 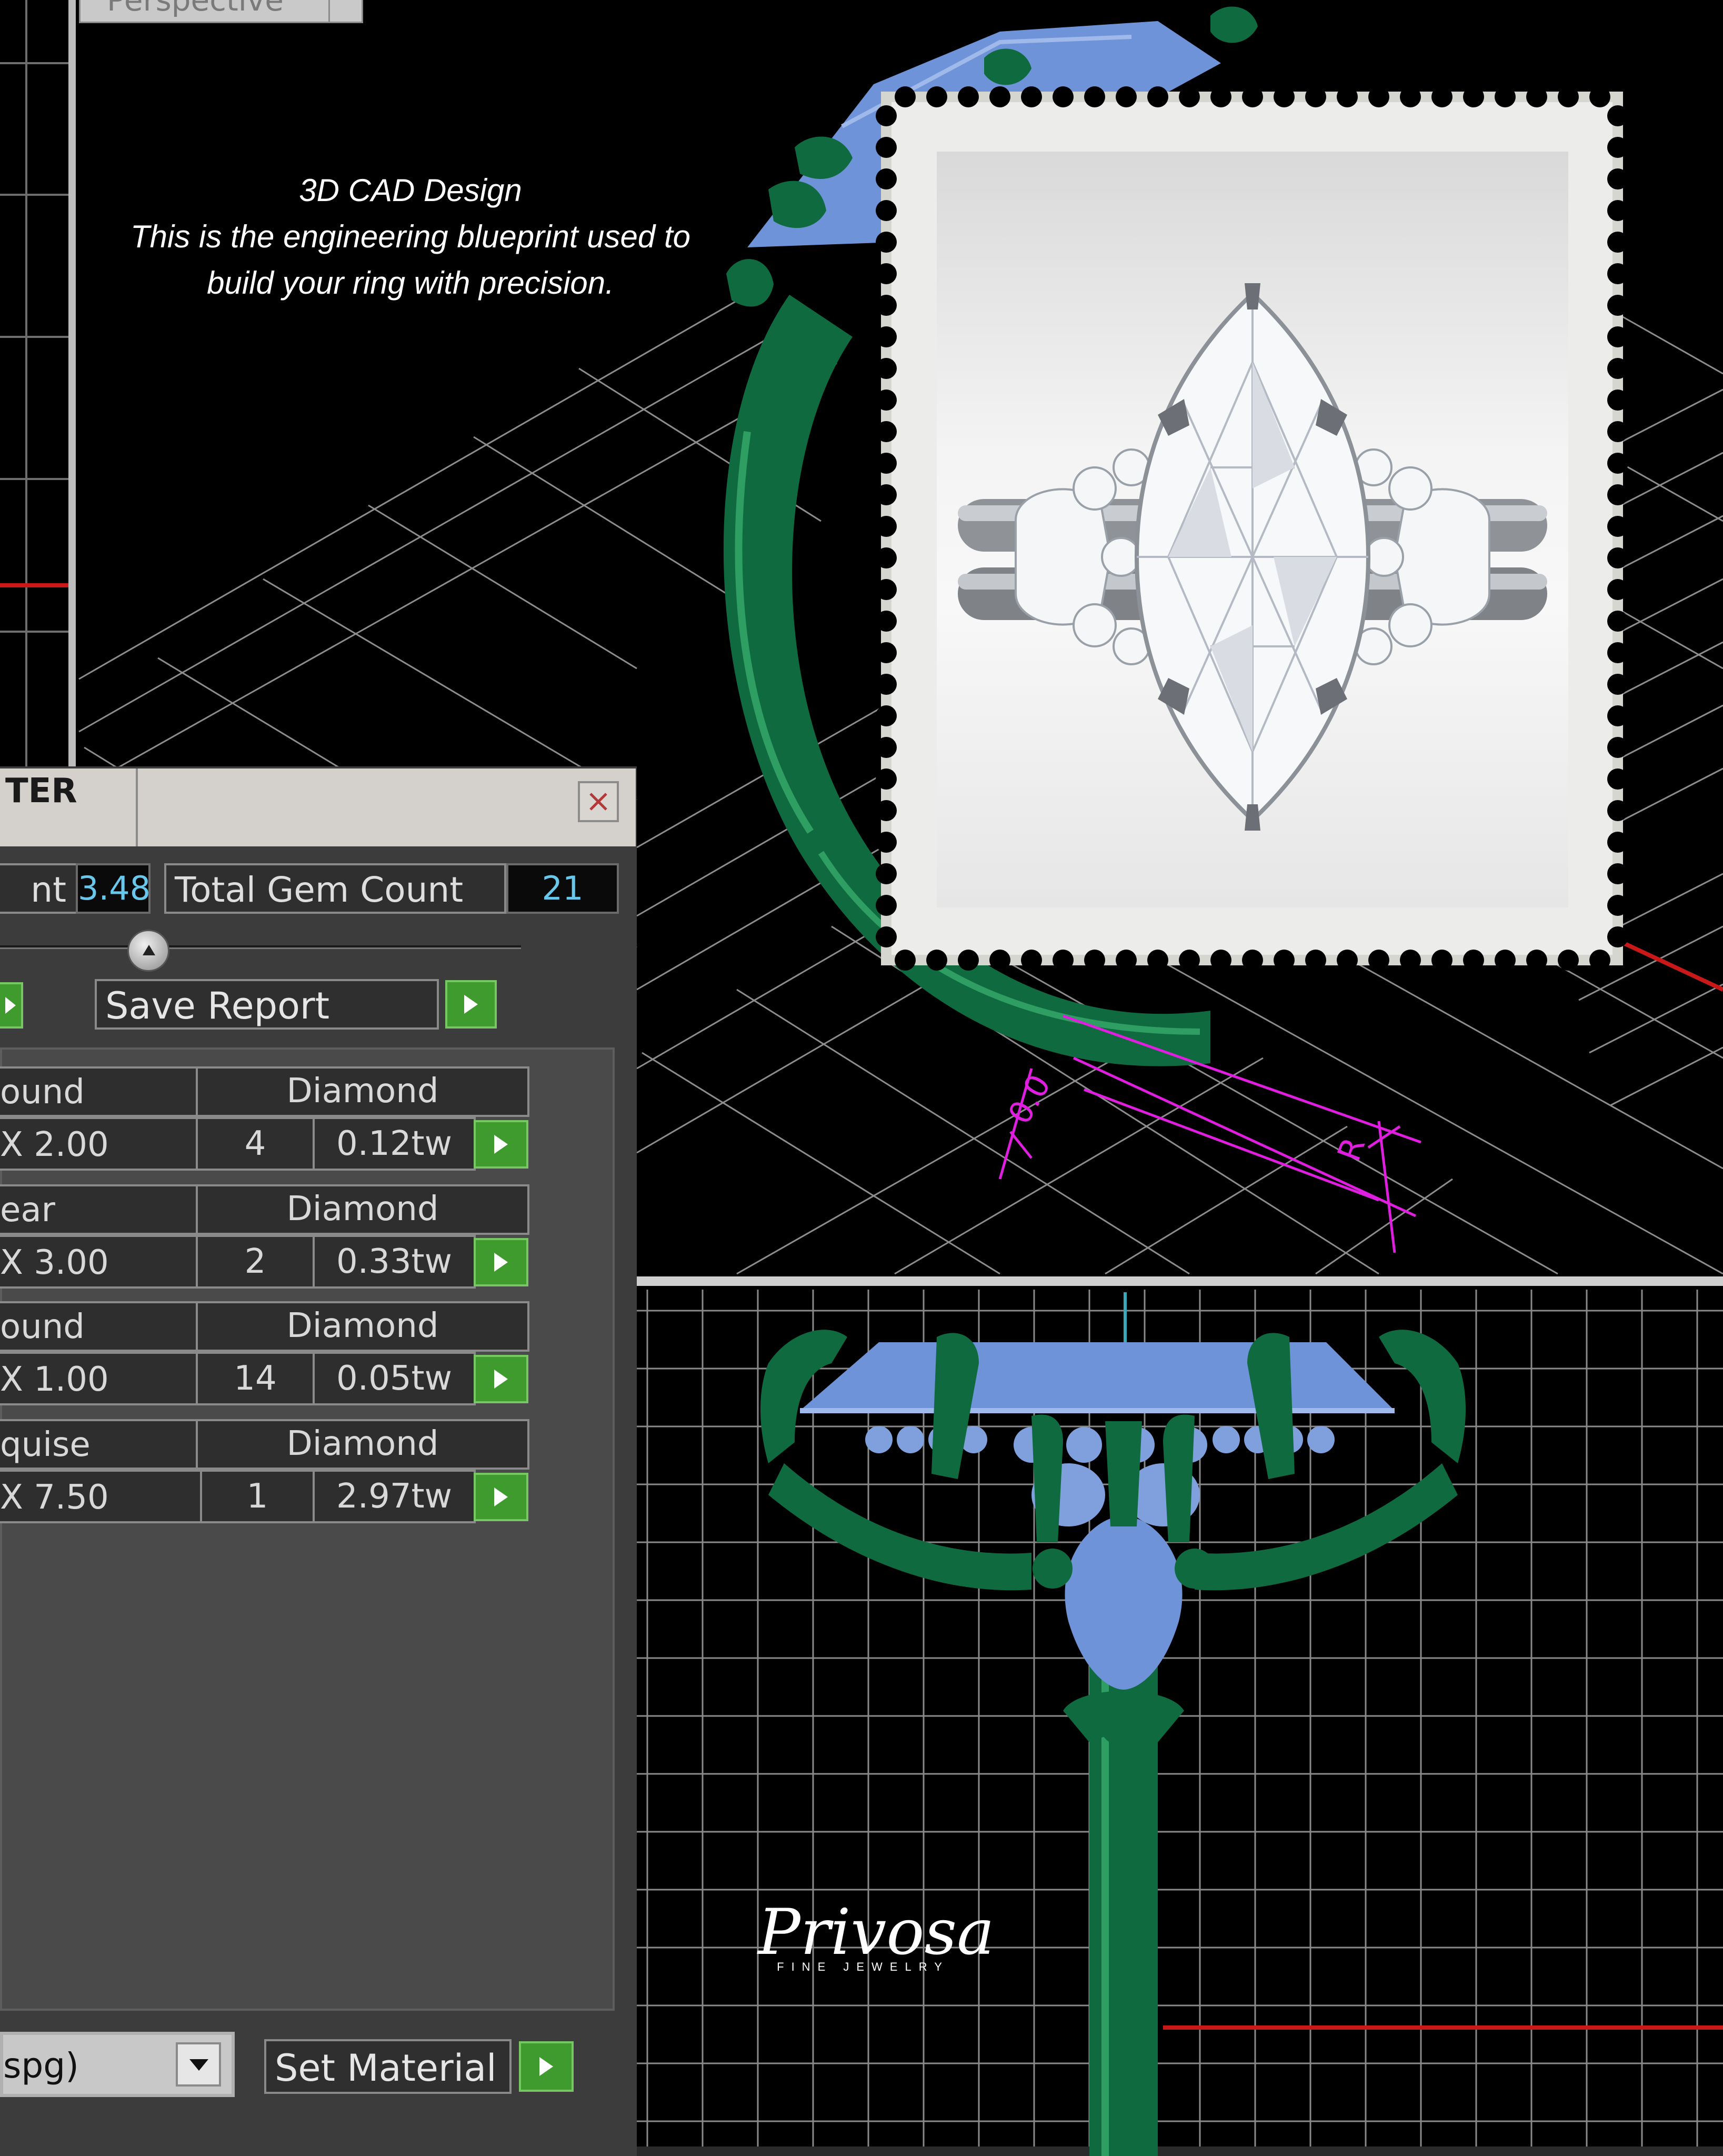 I want to click on brand-logo: Privosa FINE JEWELRY, so click(x=876, y=1940).